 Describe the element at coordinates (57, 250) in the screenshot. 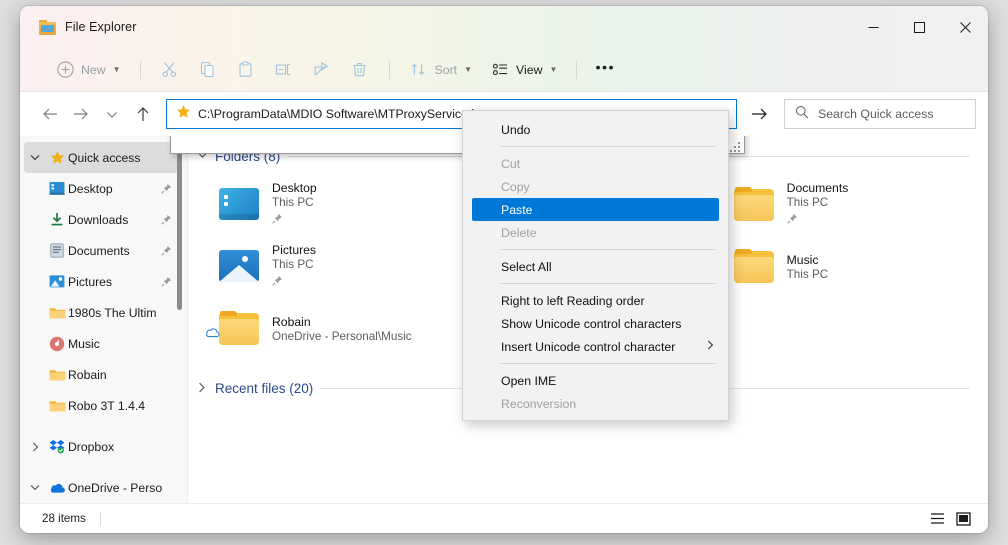

I see `documents-icon` at that location.